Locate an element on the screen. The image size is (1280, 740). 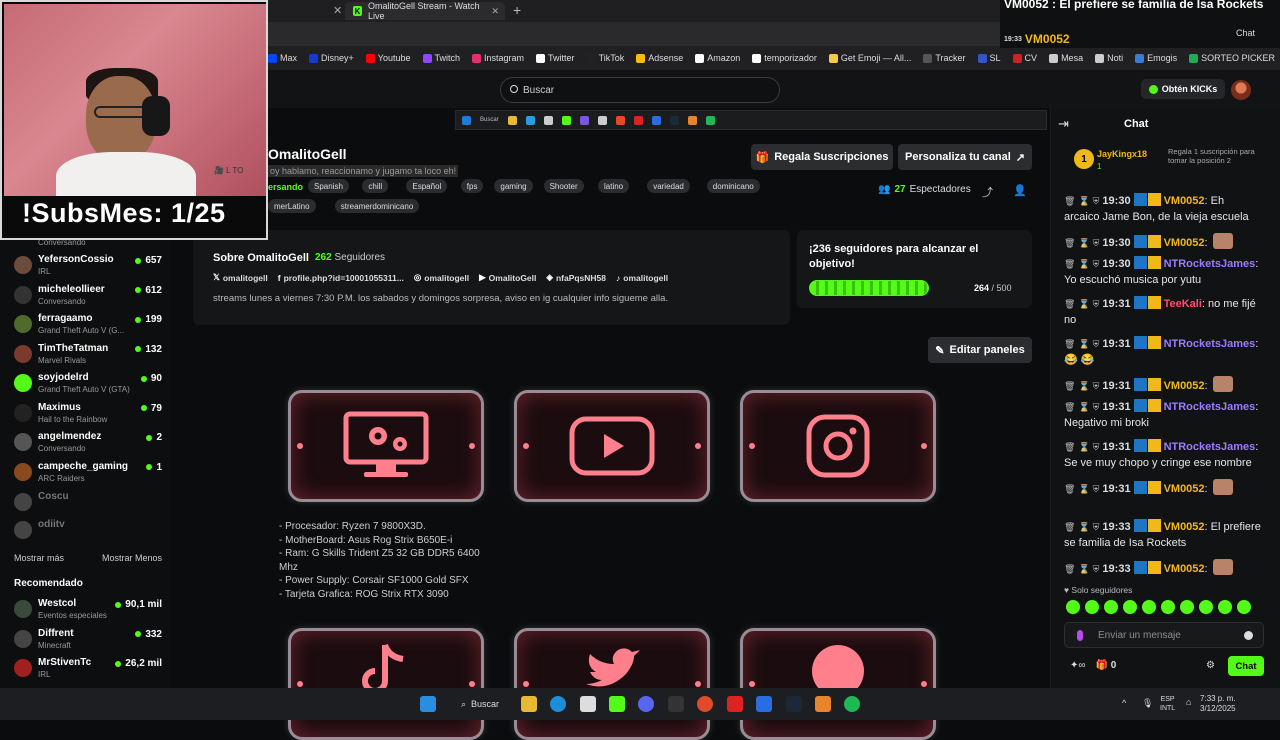
show-more-button: Mostrar más is located at coordinates (39, 558).